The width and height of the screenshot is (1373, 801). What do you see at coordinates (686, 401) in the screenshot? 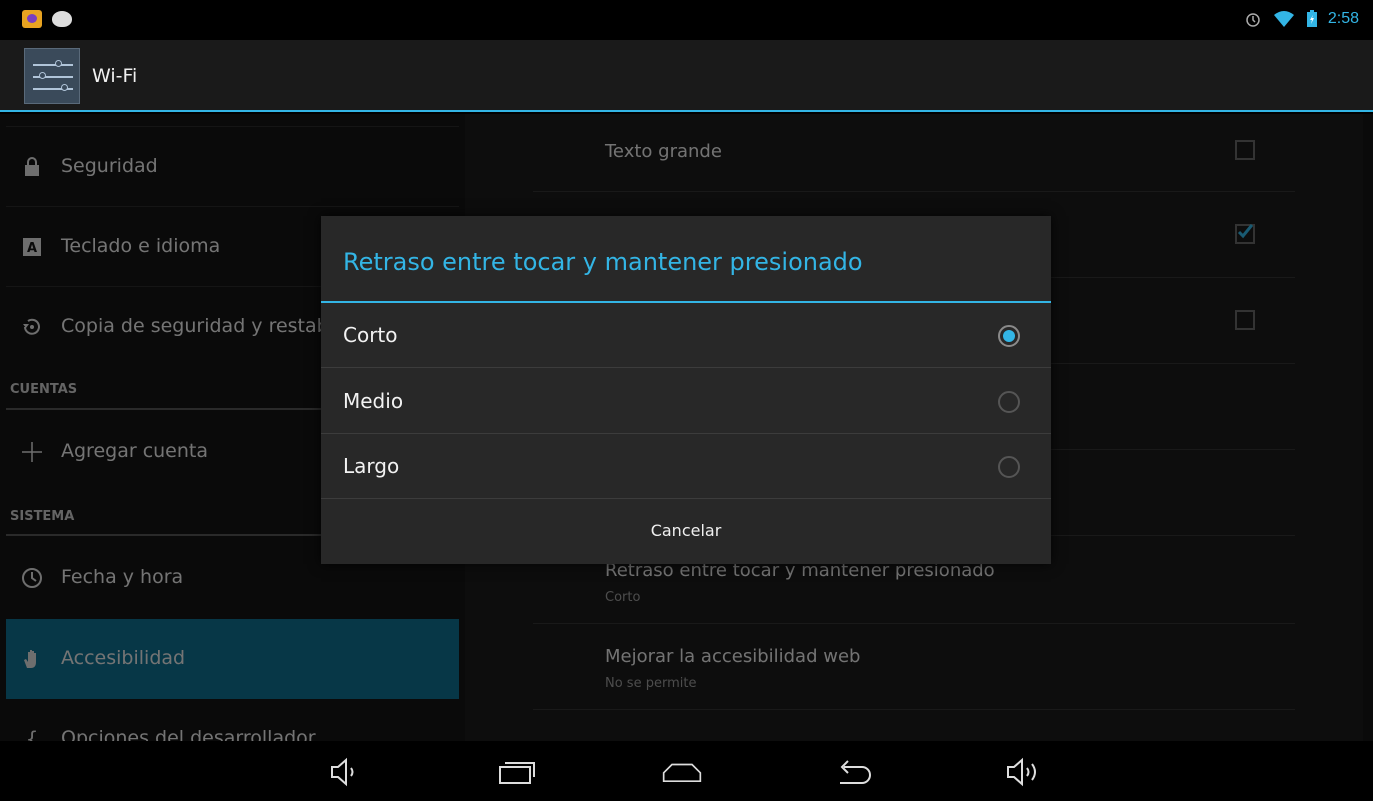
I see `option-medium: Medio` at bounding box center [686, 401].